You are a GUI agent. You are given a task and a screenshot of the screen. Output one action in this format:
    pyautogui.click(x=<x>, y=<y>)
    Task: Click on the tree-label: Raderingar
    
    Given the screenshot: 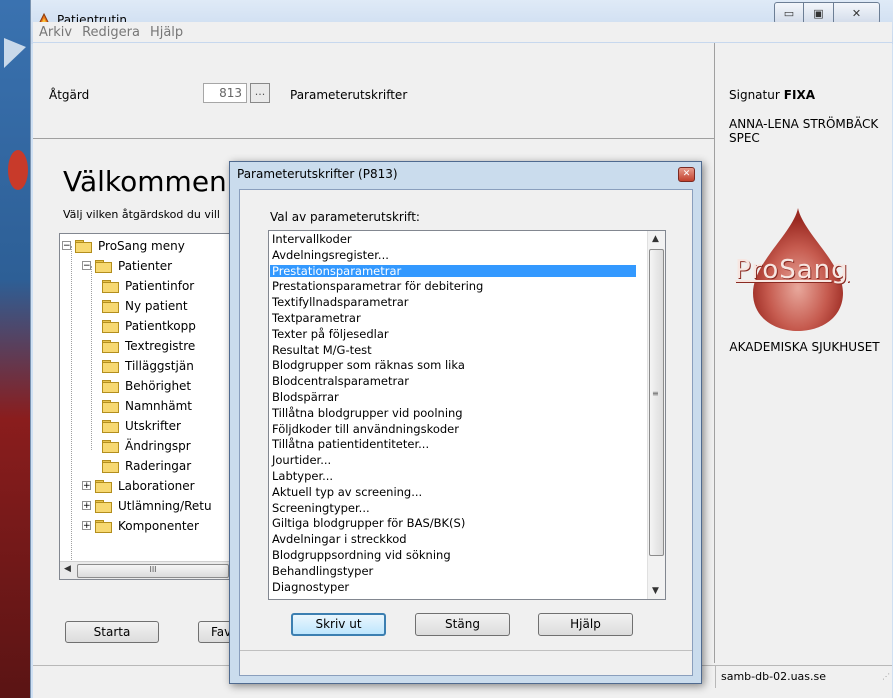 What is the action you would take?
    pyautogui.click(x=158, y=465)
    